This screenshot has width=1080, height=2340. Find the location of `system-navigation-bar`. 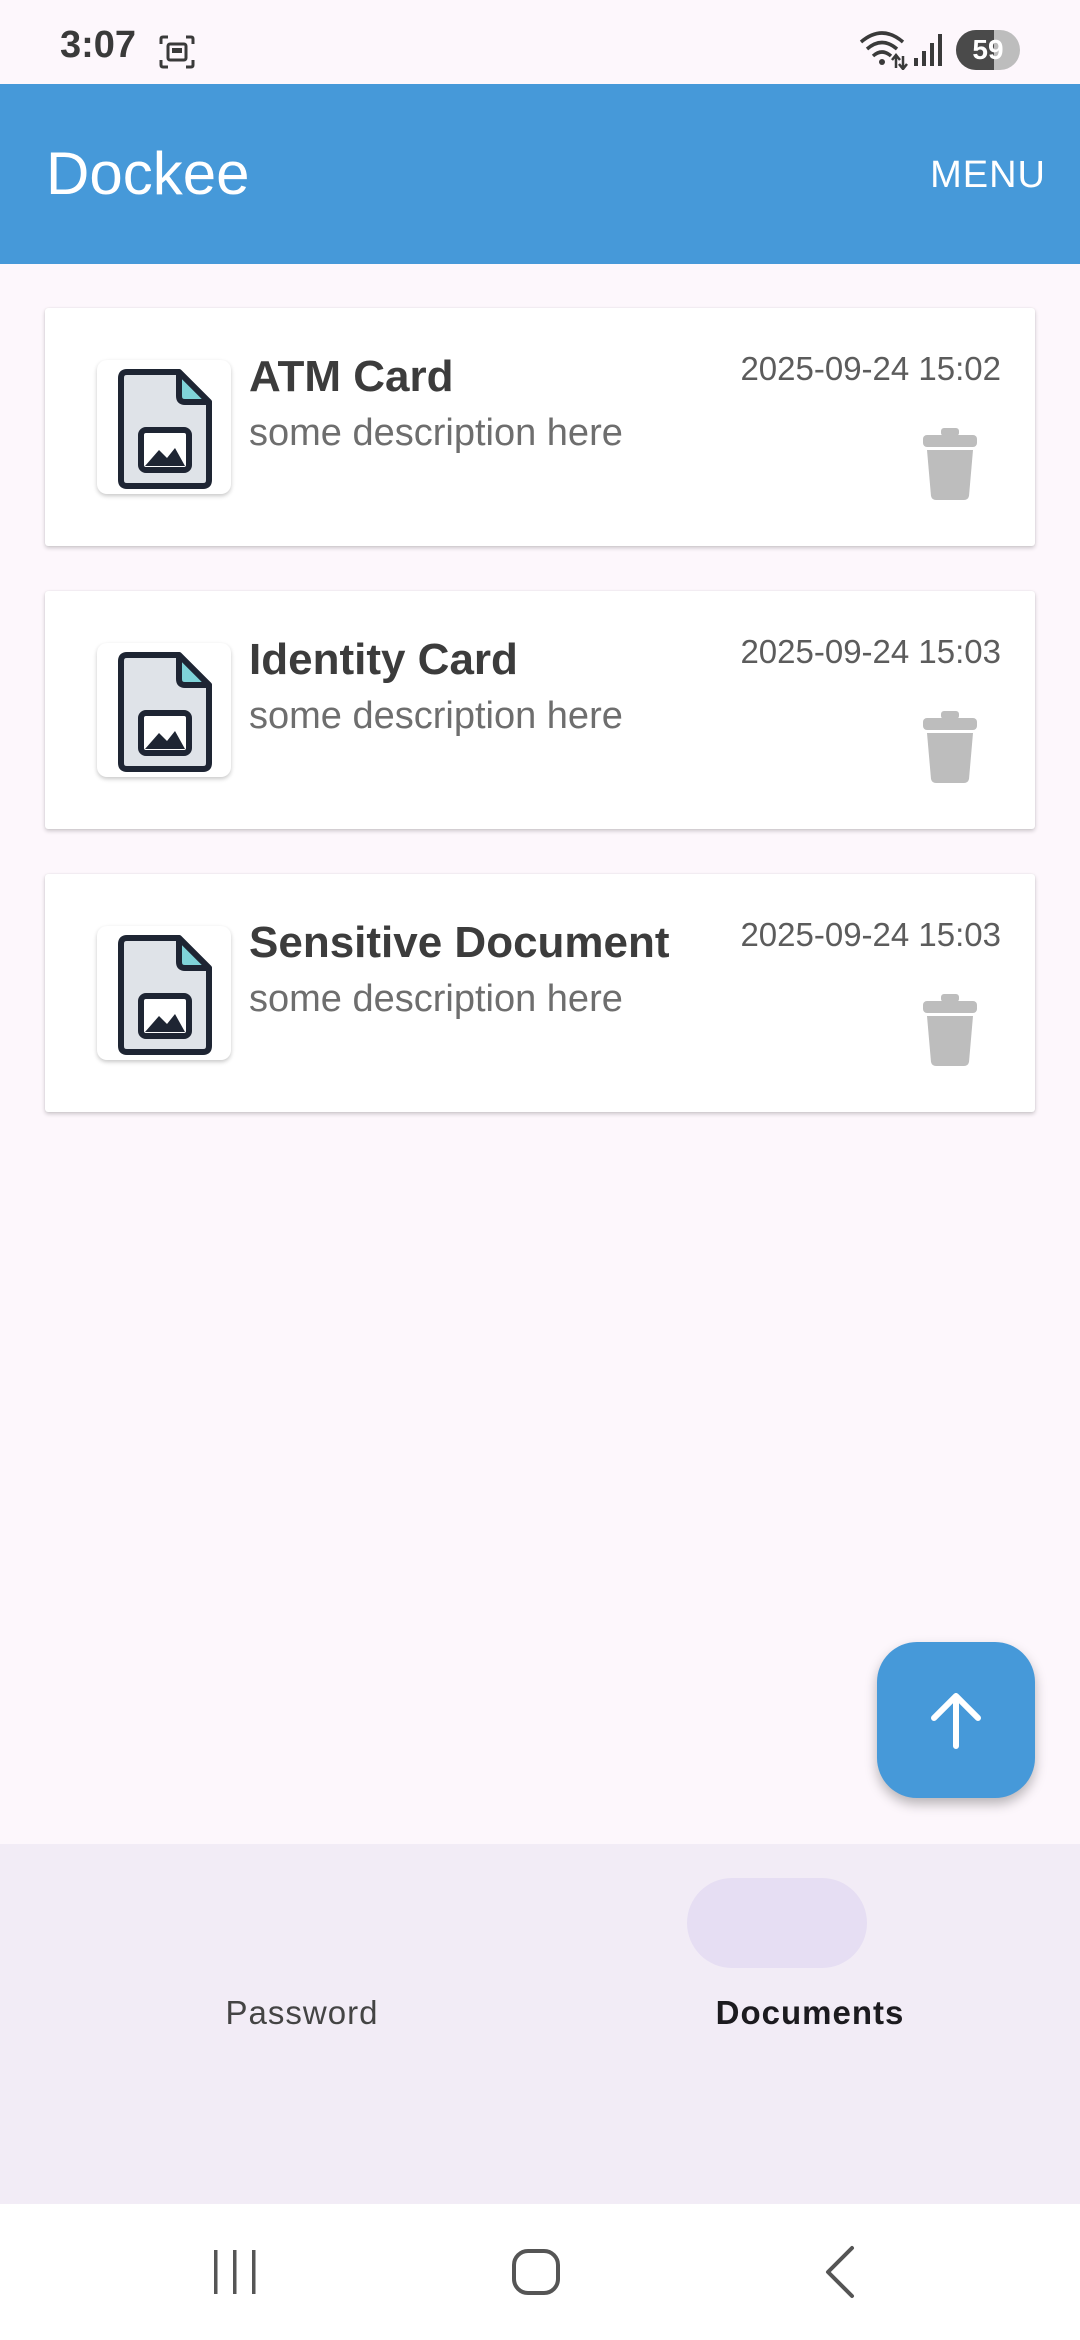

system-navigation-bar is located at coordinates (540, 2272).